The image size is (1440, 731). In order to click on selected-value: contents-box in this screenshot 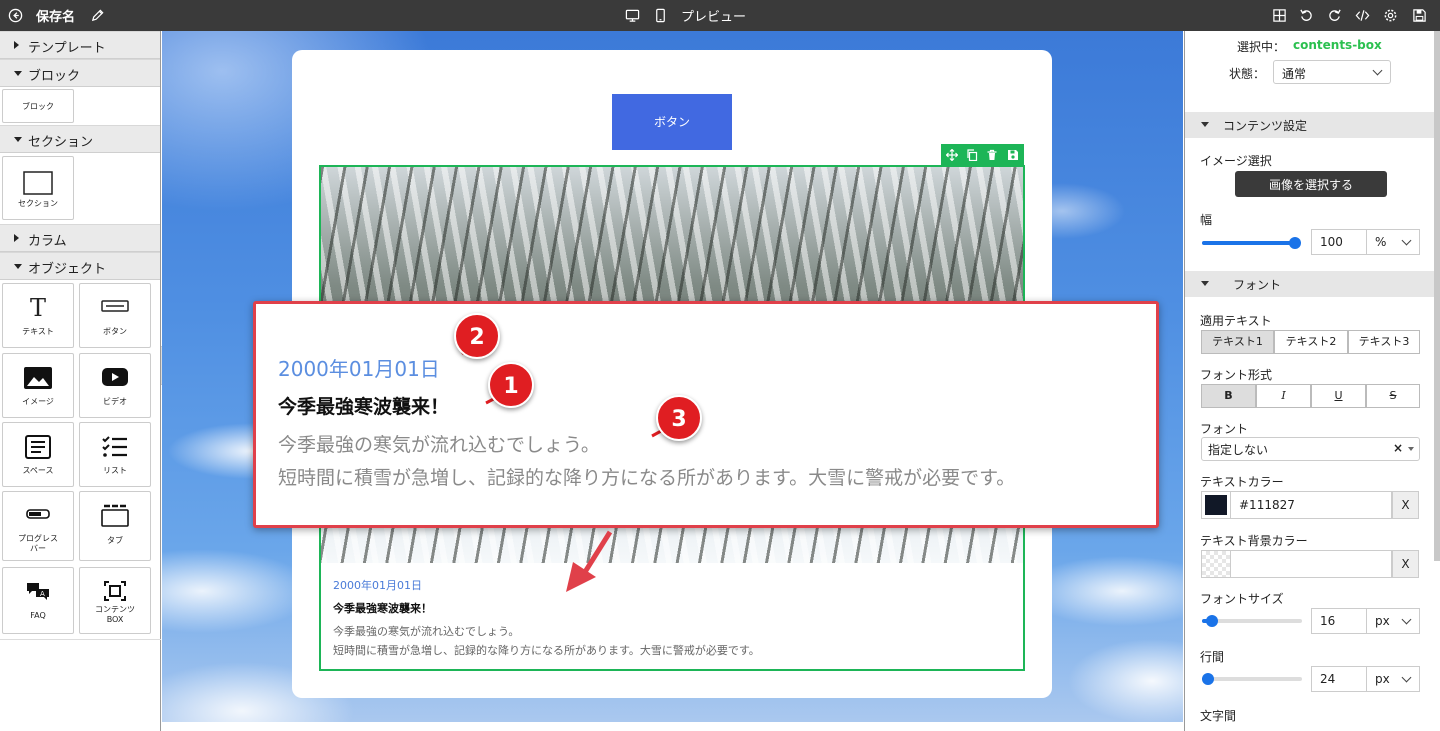, I will do `click(1337, 45)`.